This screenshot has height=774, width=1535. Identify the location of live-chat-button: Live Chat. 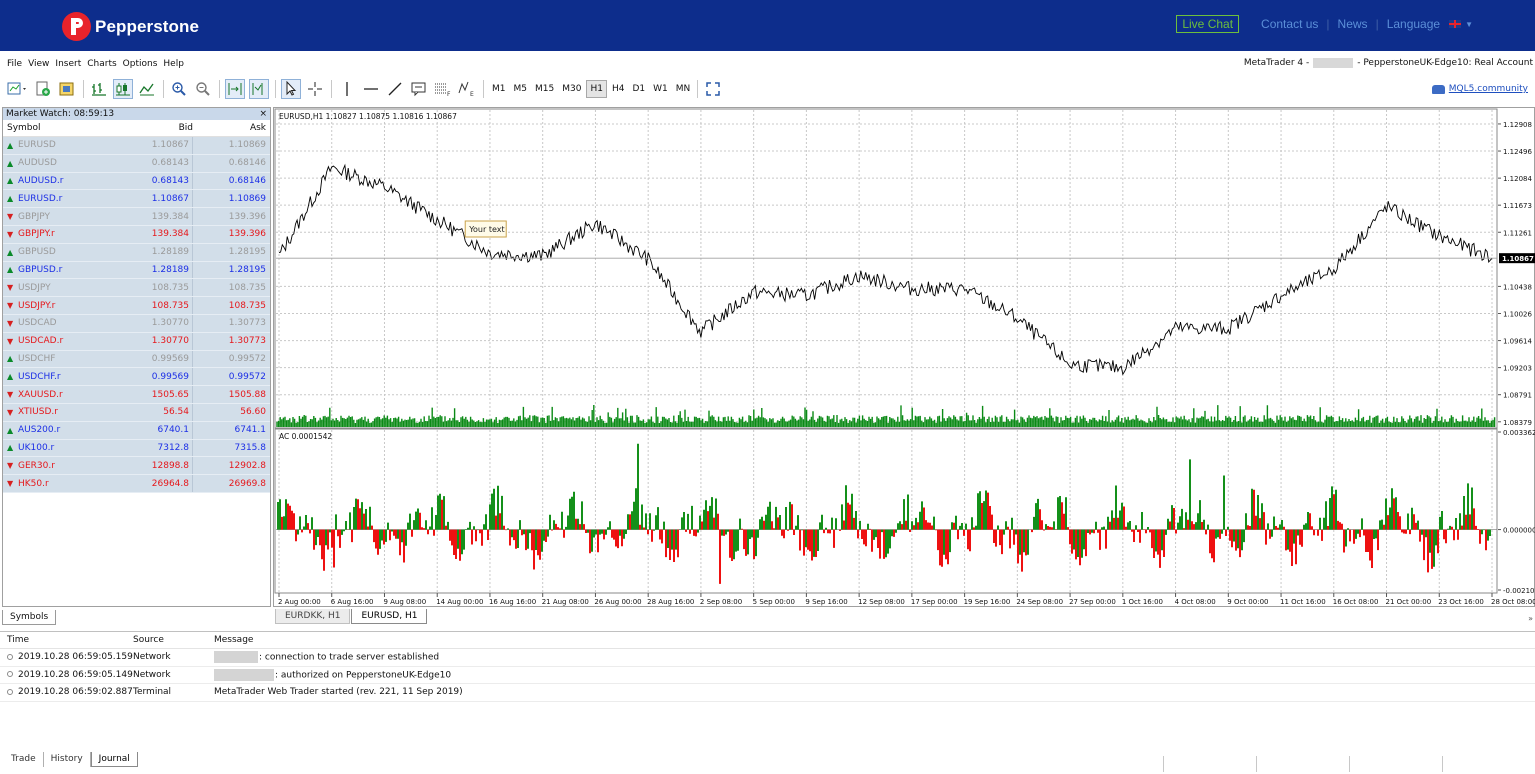
(1208, 24).